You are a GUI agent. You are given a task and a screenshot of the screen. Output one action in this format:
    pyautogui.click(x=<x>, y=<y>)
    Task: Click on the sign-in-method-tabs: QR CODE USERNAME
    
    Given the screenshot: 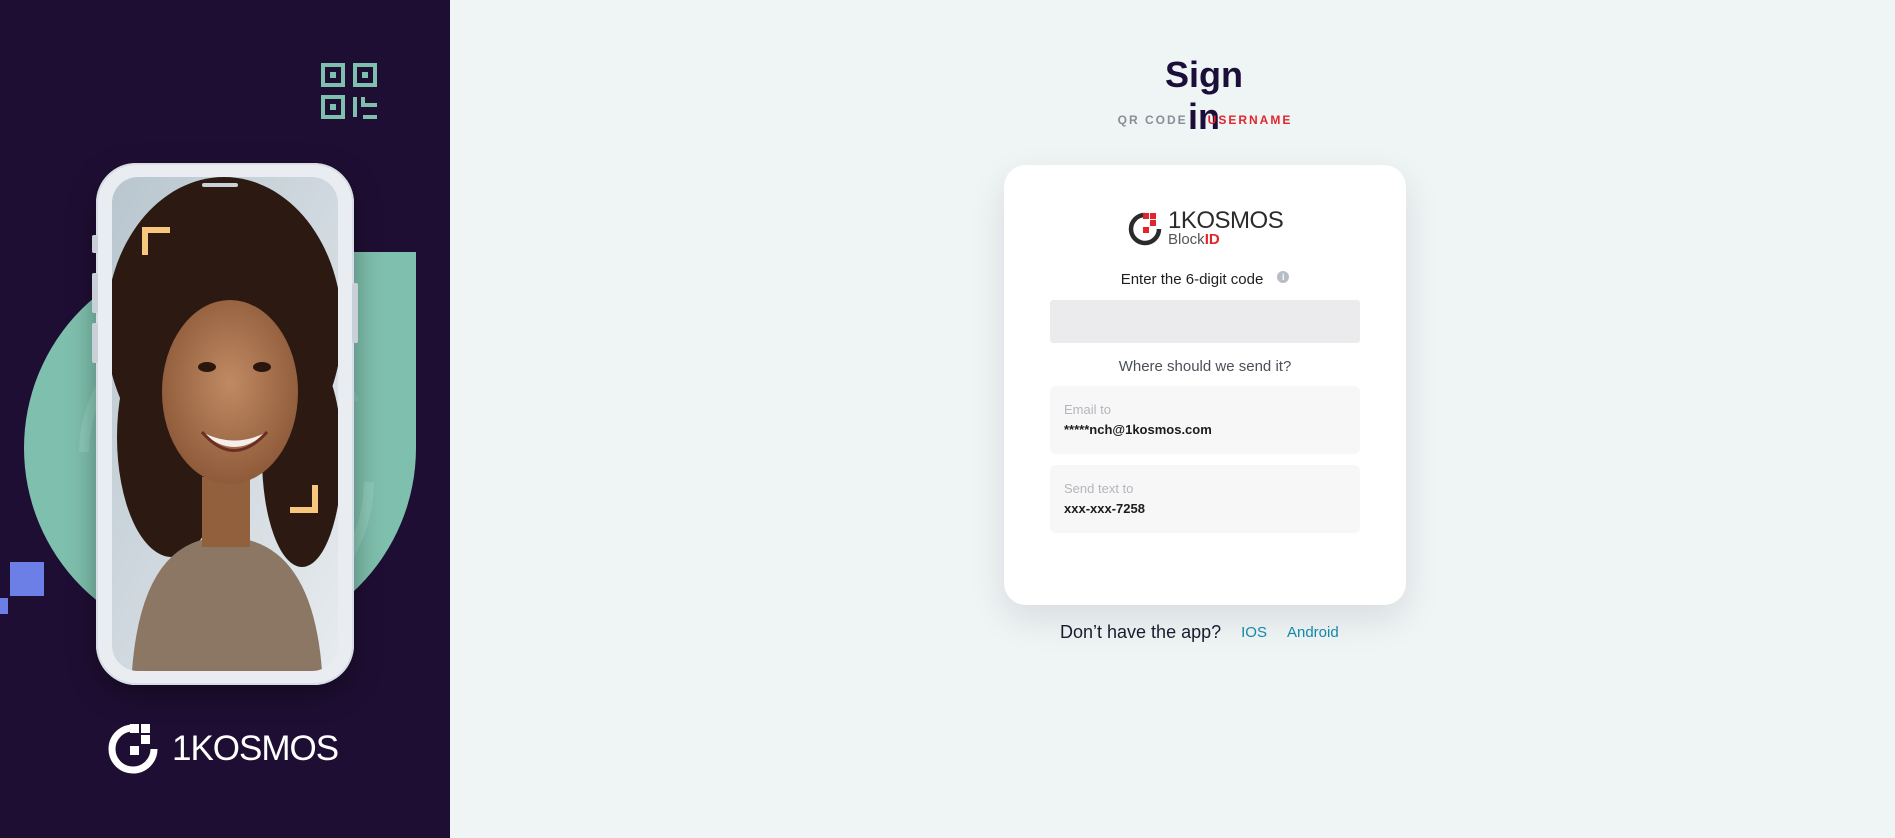 What is the action you would take?
    pyautogui.click(x=1205, y=120)
    